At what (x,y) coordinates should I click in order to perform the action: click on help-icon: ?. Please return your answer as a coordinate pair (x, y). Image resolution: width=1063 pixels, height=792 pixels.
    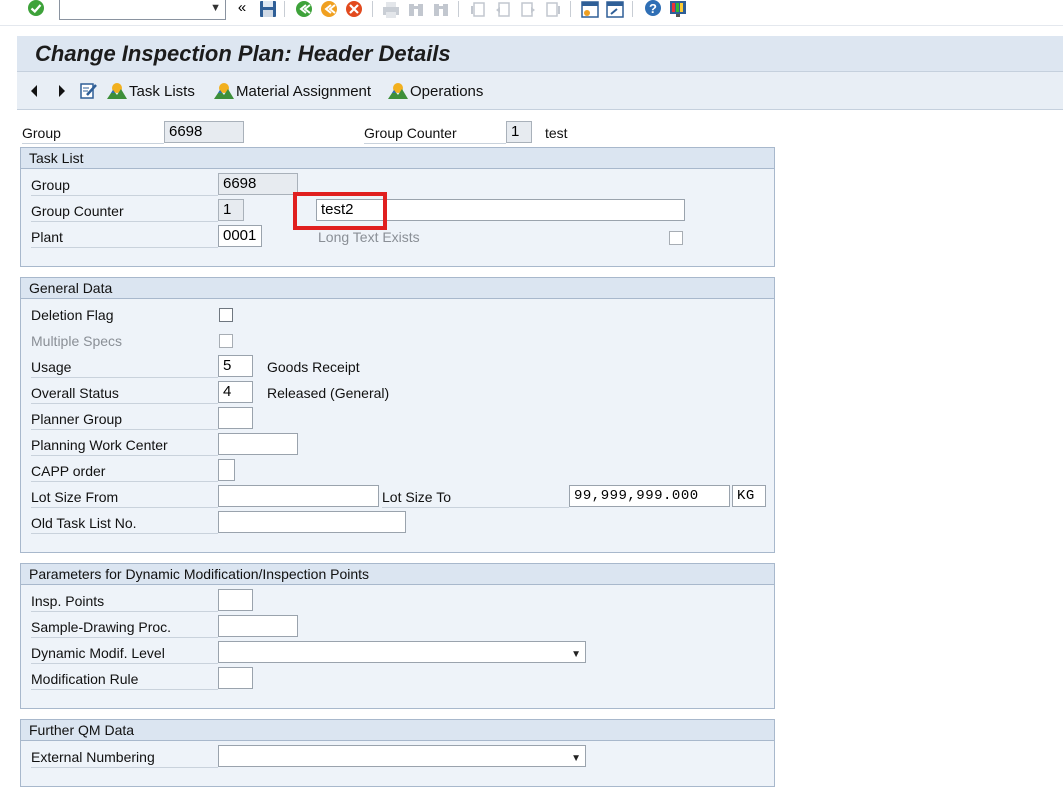
    Looking at the image, I should click on (653, 10).